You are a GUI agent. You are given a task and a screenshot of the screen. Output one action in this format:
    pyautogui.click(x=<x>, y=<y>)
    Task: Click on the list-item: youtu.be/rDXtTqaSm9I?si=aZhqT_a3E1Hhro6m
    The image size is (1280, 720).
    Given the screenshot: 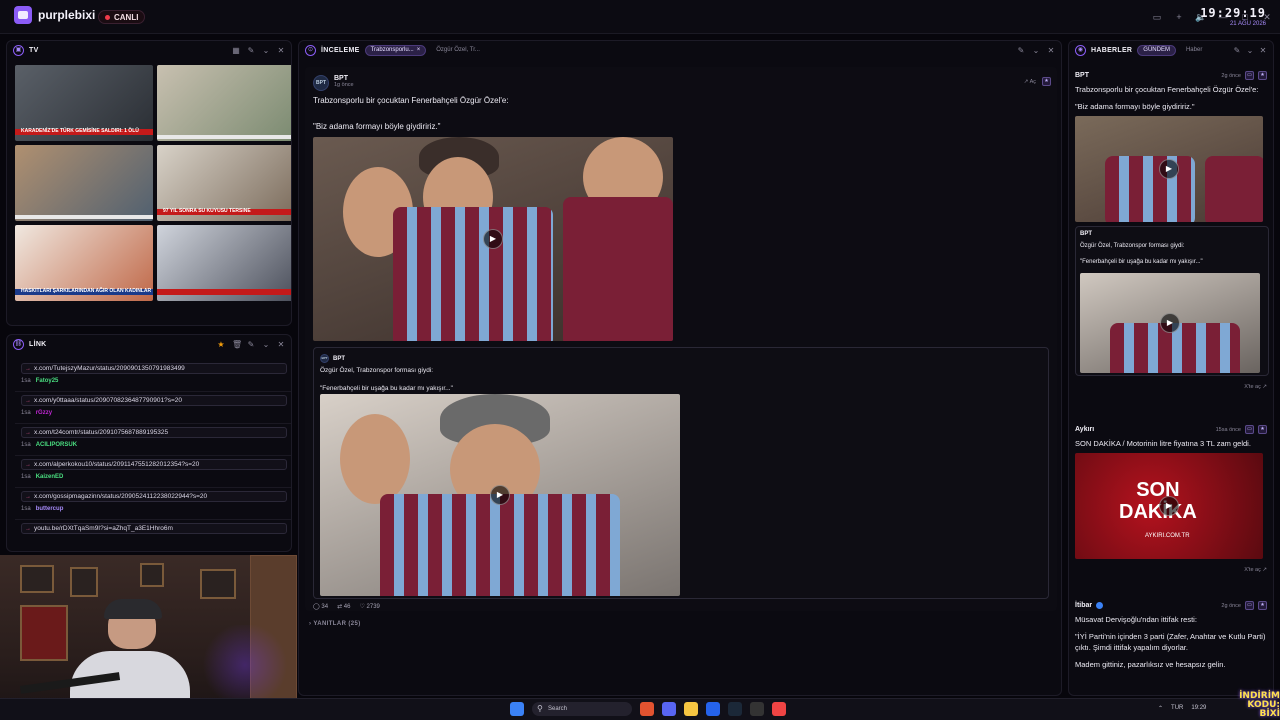 What is the action you would take?
    pyautogui.click(x=153, y=530)
    